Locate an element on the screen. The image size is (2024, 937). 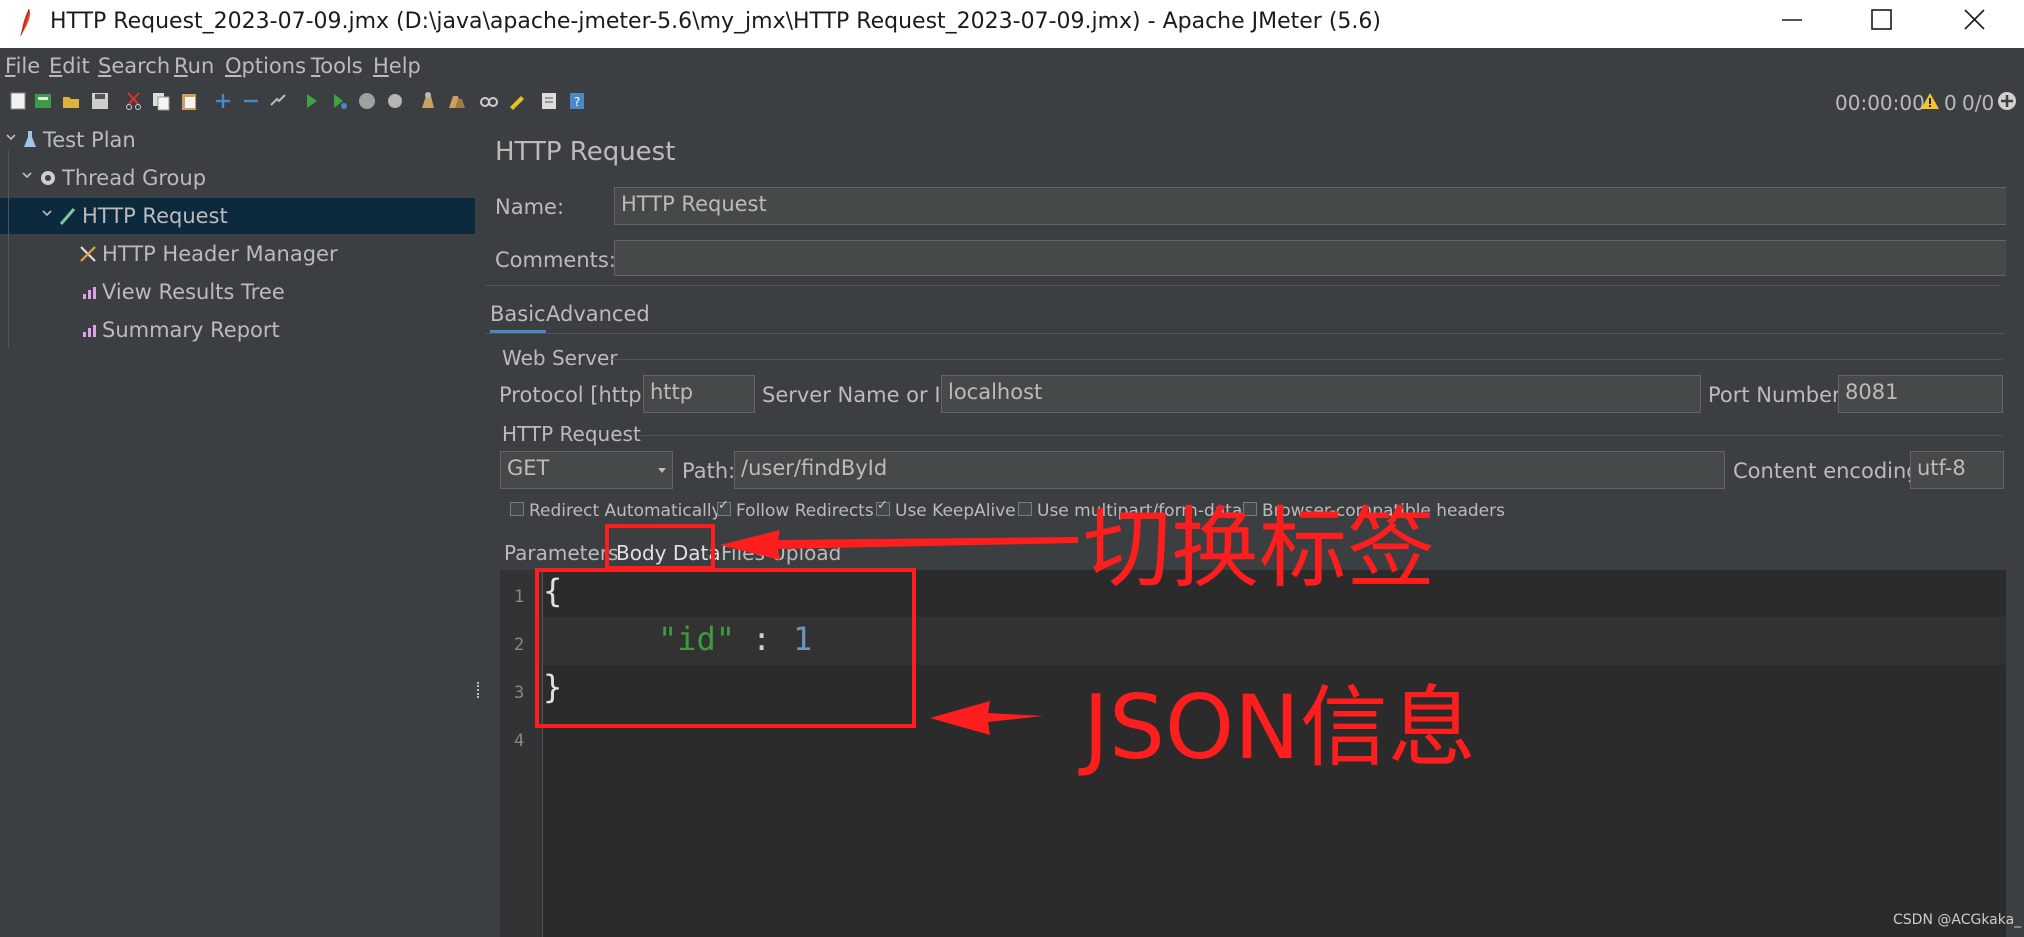
watermark: CSDN @ACGkaka_ is located at coordinates (1957, 920).